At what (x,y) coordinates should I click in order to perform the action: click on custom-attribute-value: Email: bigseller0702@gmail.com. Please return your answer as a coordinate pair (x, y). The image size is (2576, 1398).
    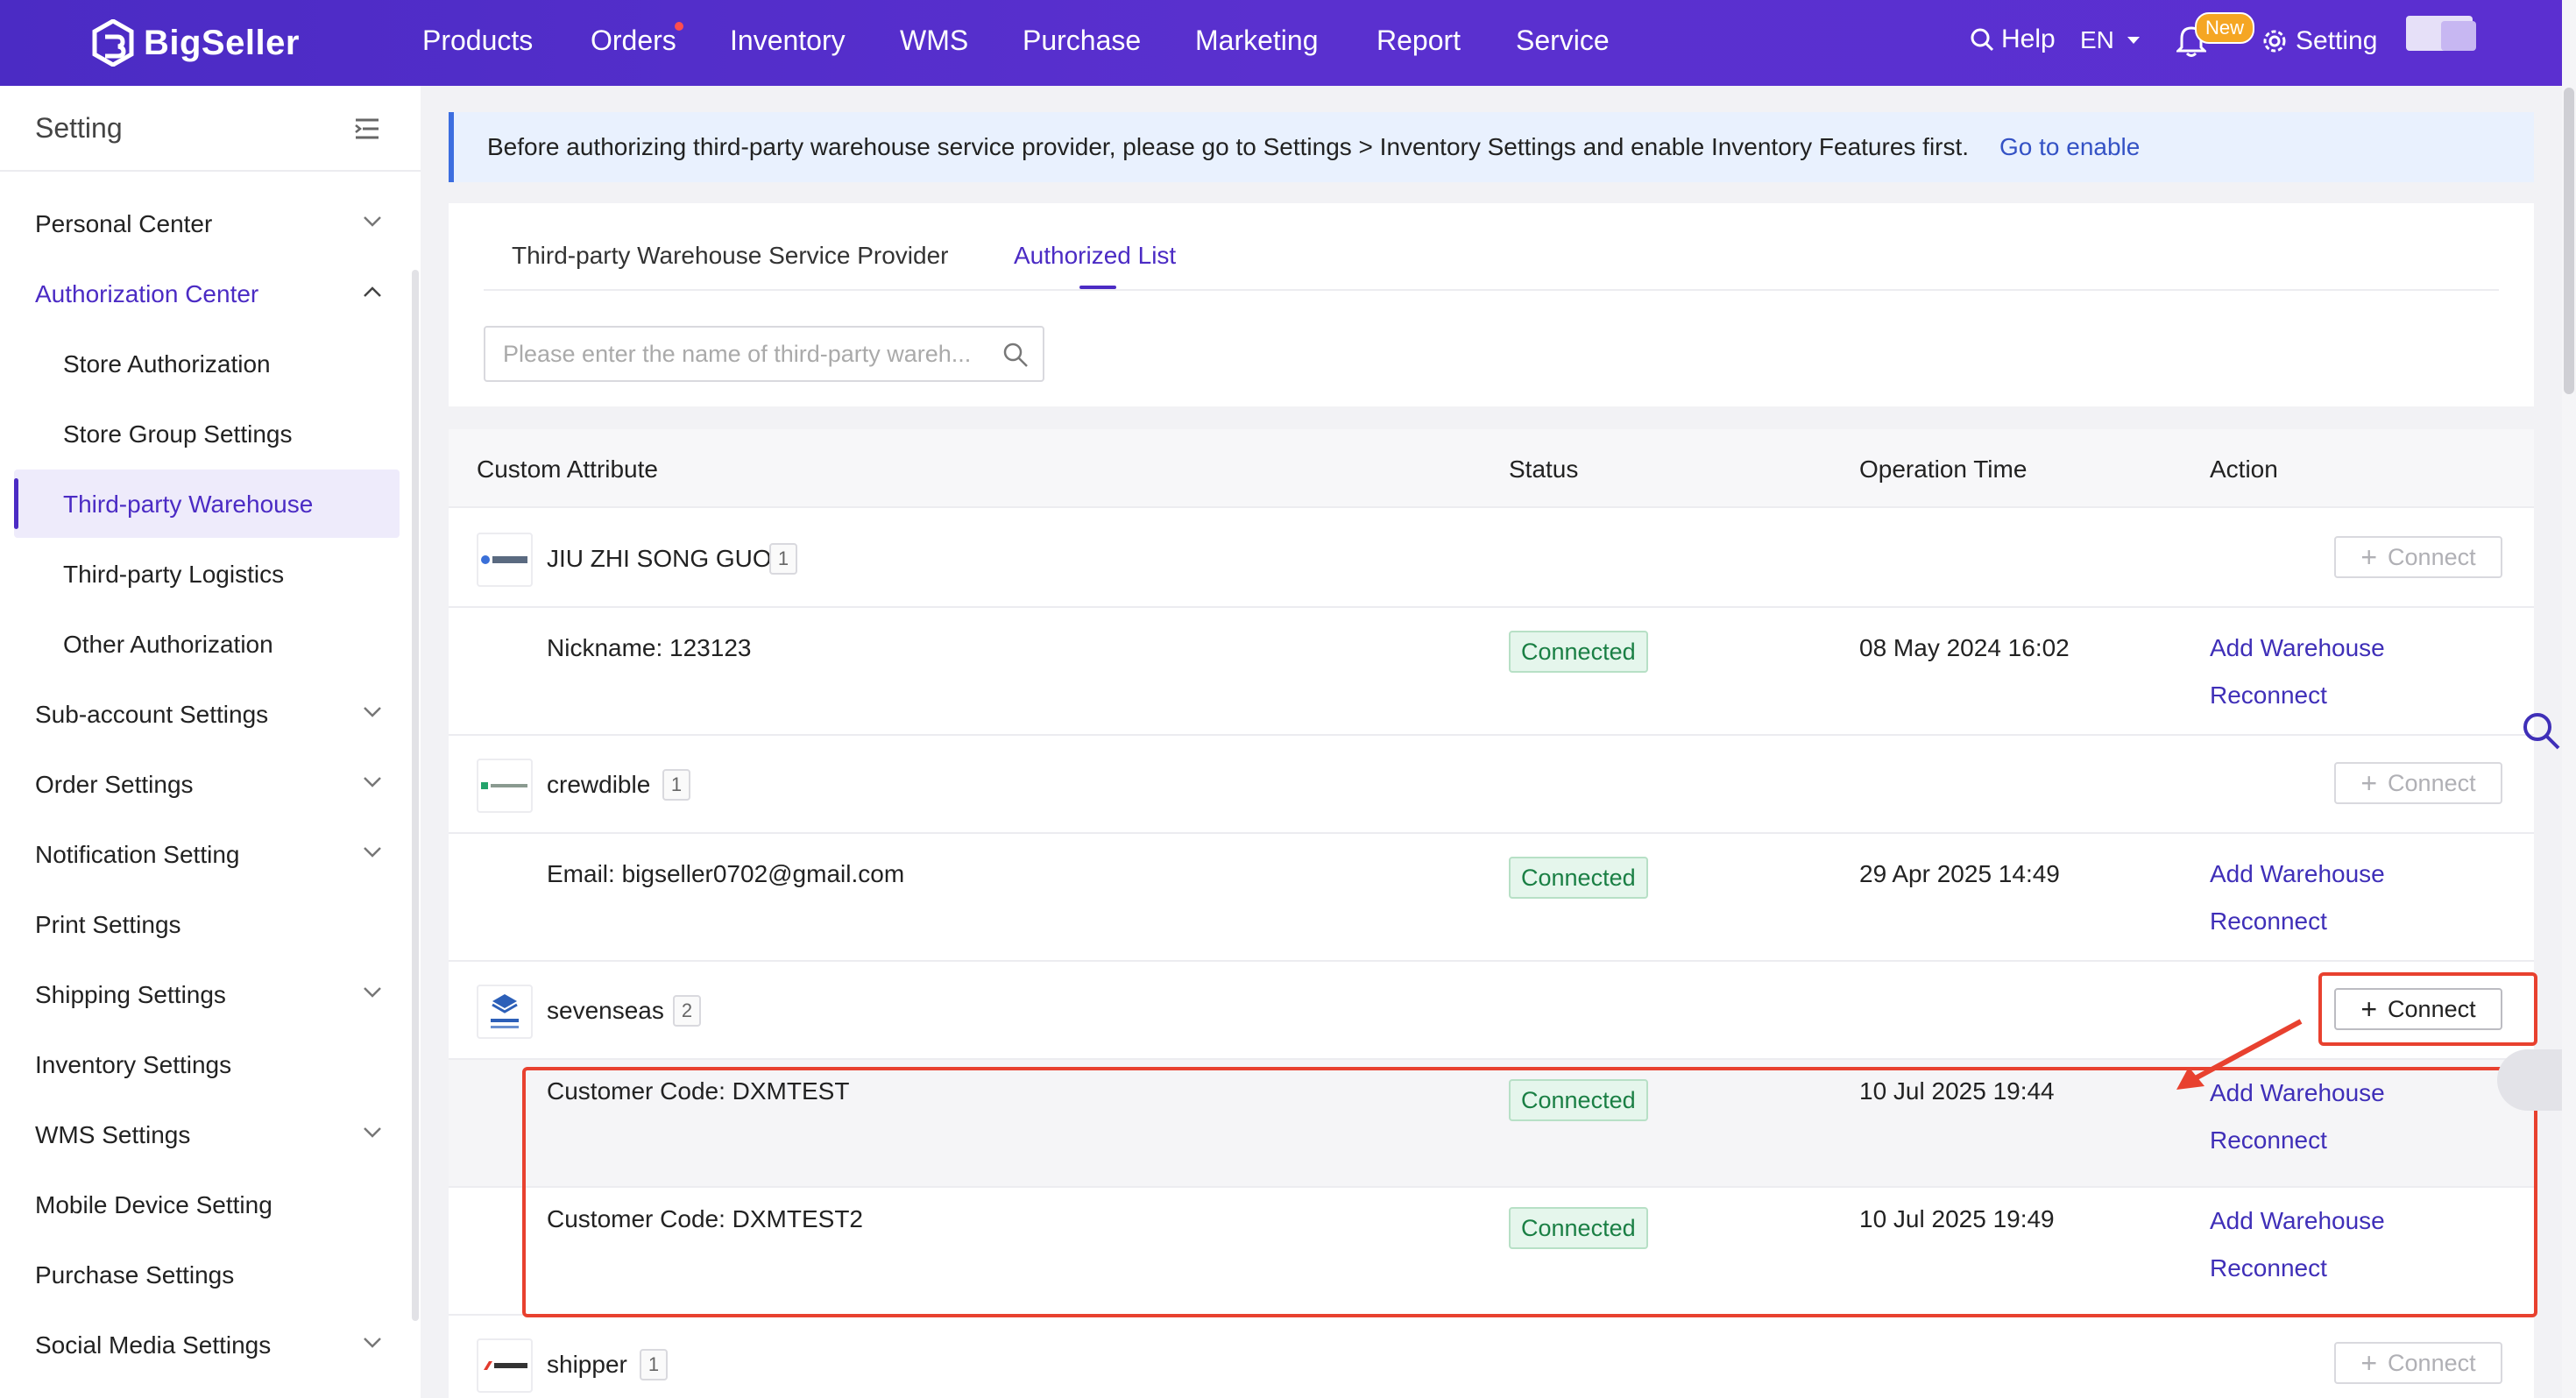
    Looking at the image, I should click on (726, 873).